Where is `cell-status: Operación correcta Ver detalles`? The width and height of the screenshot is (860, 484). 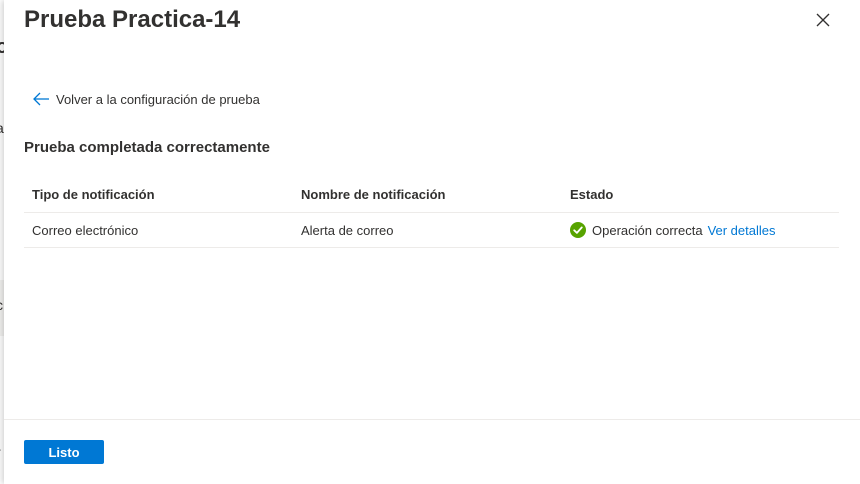 cell-status: Operación correcta Ver detalles is located at coordinates (700, 230).